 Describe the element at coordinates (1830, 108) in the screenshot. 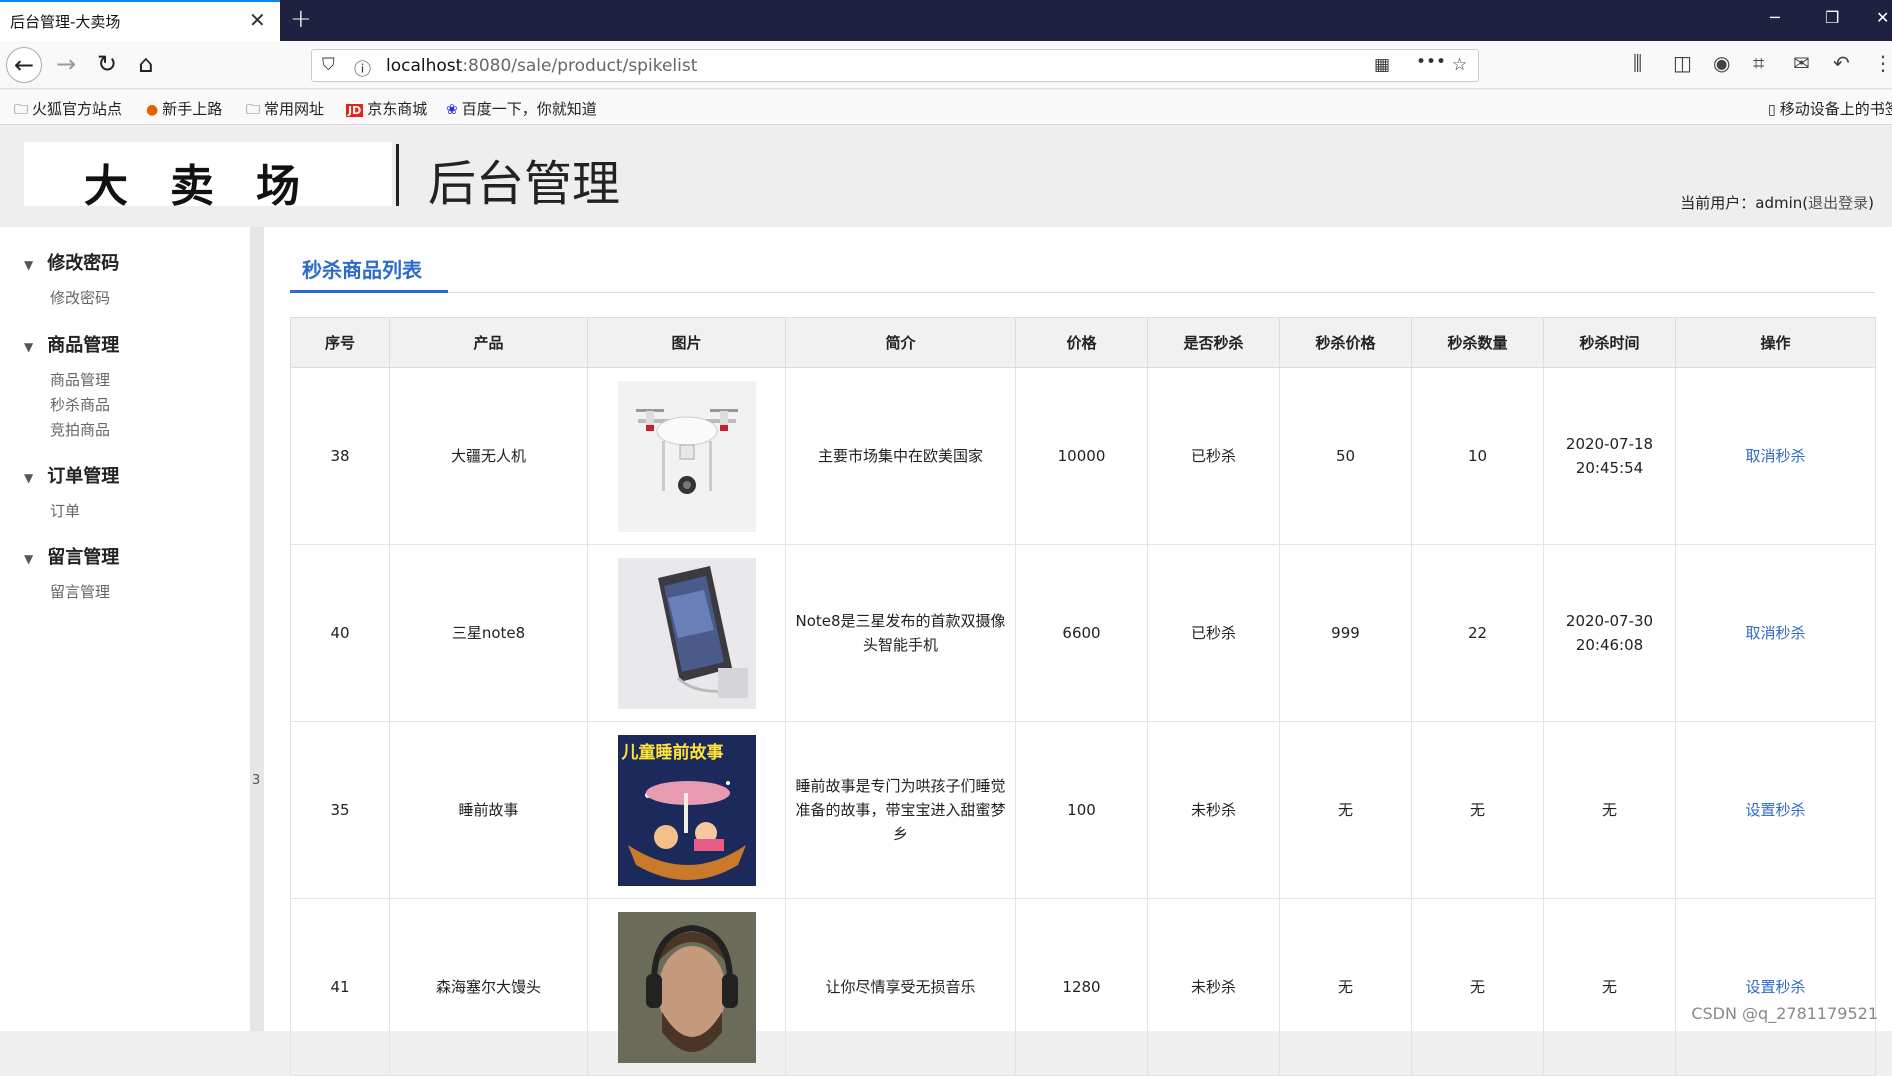

I see `mobile-bookmarks: ▯ 移动设备上的书签` at that location.